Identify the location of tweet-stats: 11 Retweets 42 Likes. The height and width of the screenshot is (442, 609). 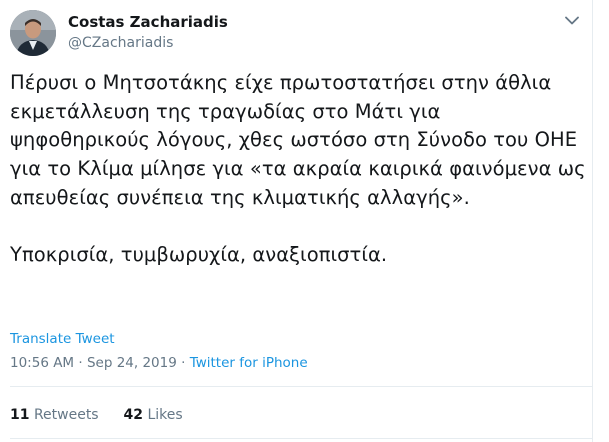
(96, 415).